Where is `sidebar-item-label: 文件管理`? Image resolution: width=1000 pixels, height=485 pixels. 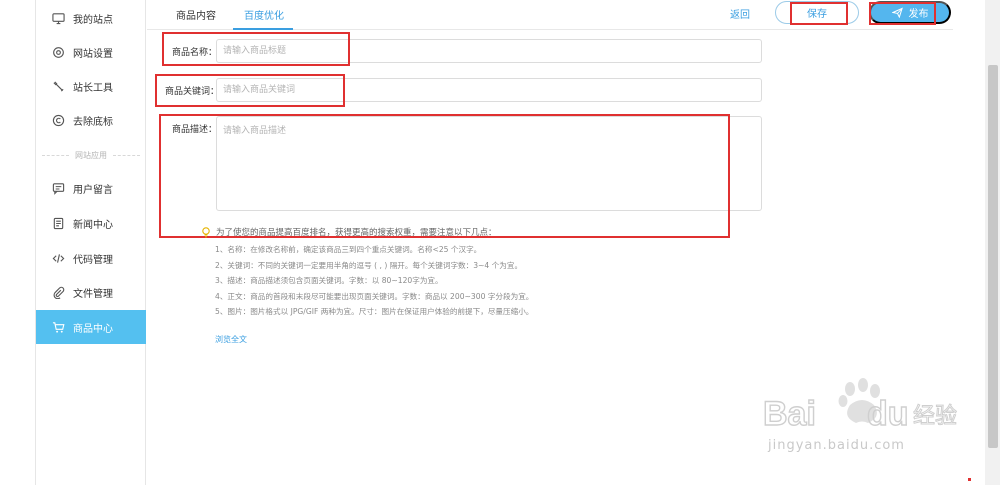
sidebar-item-label: 文件管理 is located at coordinates (93, 294).